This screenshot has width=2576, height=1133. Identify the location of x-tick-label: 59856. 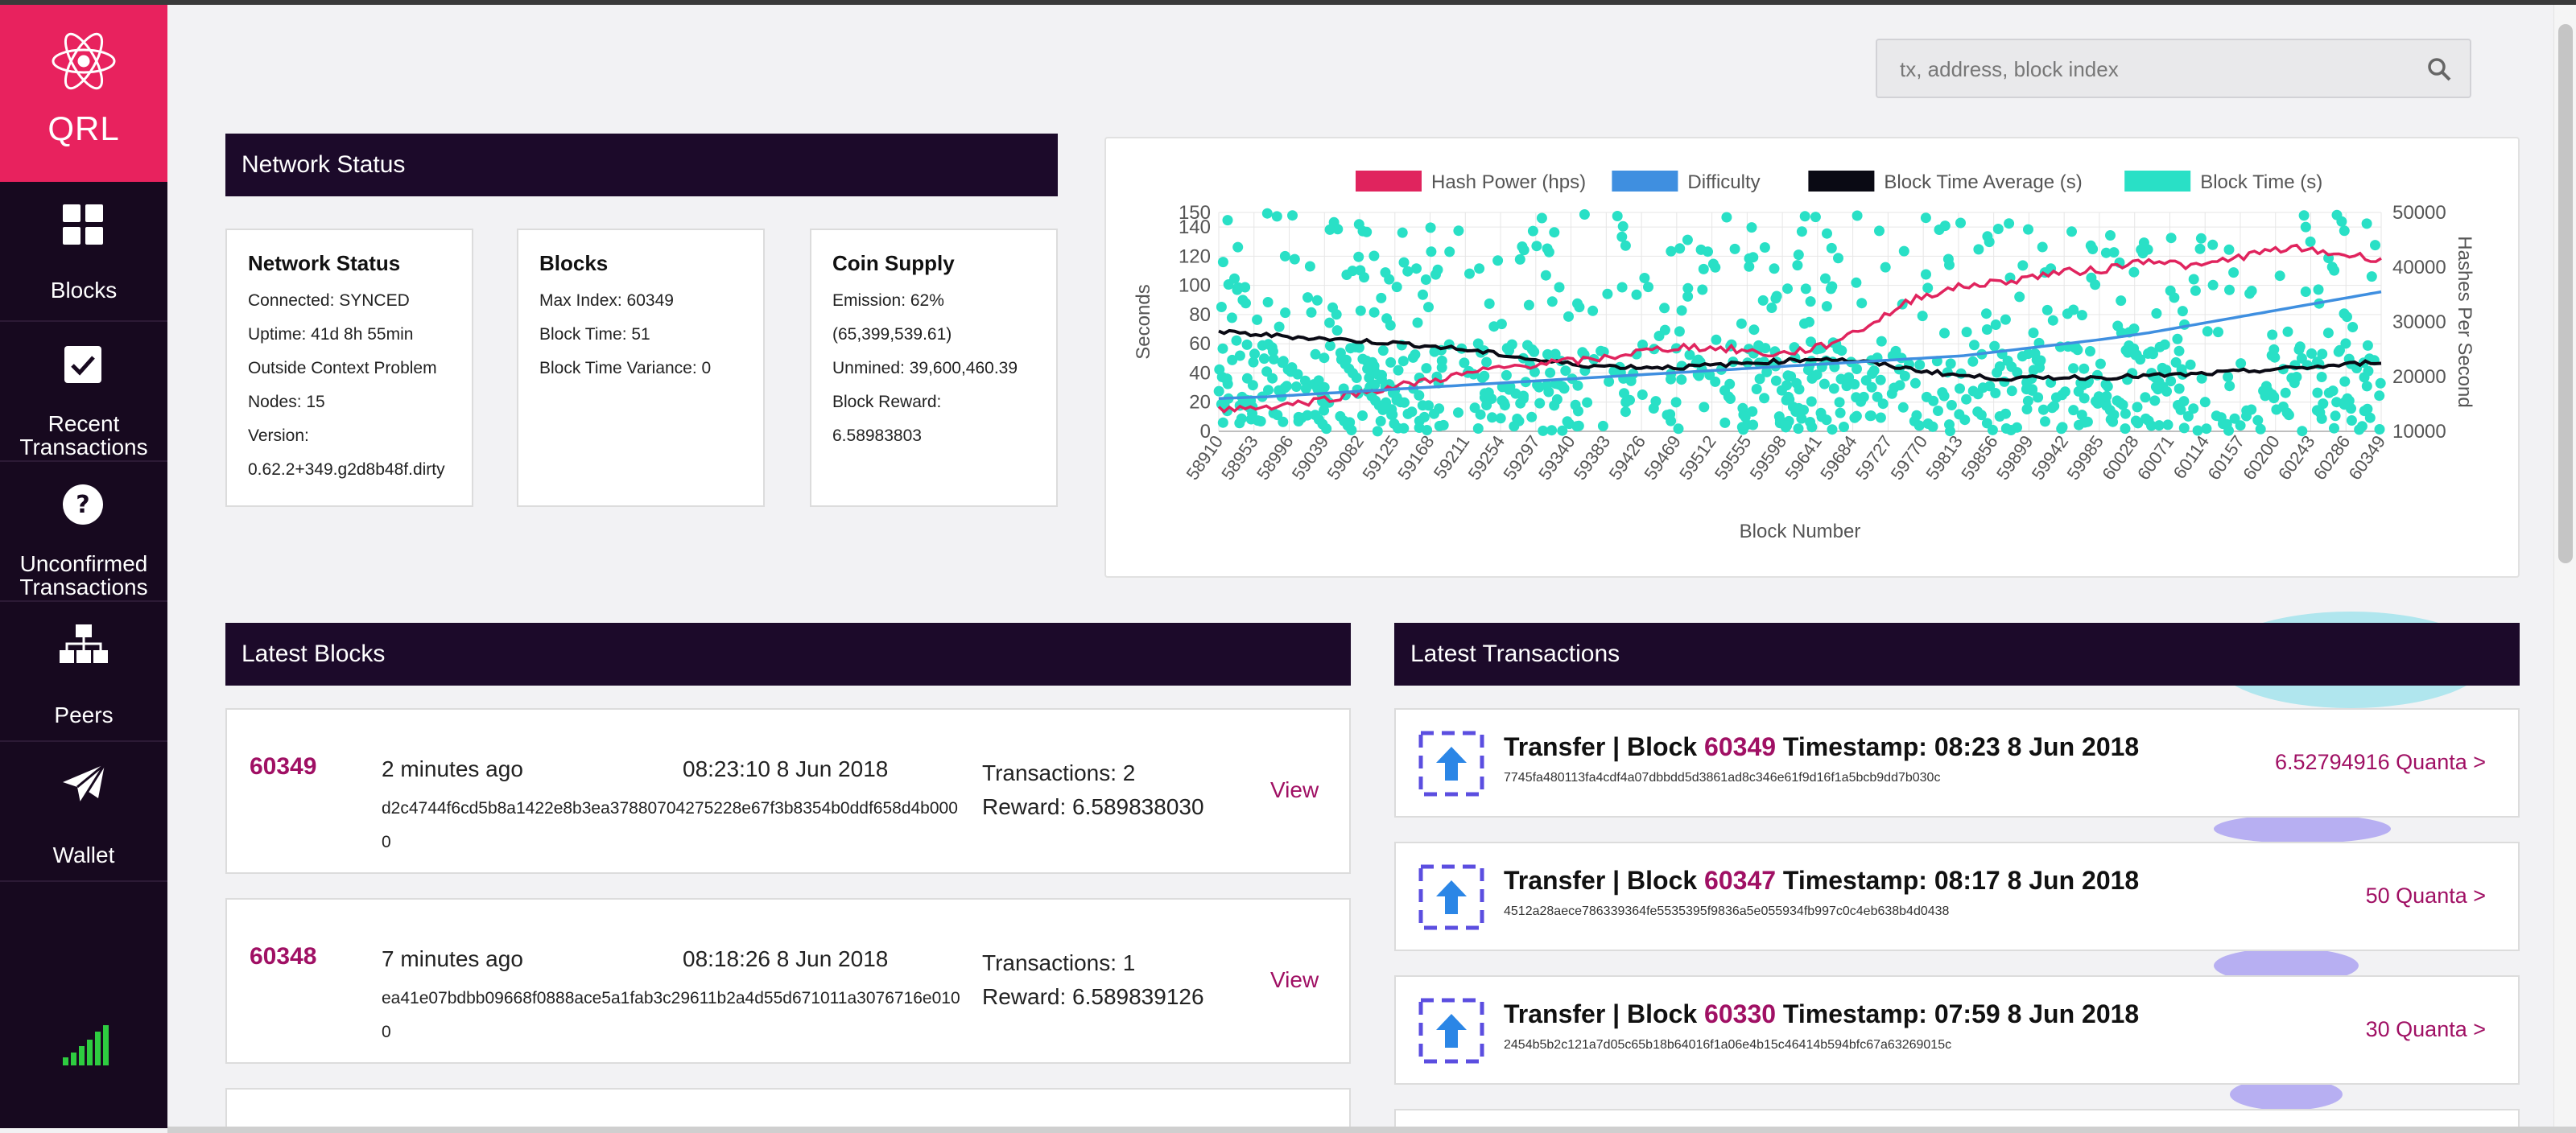
(1979, 458).